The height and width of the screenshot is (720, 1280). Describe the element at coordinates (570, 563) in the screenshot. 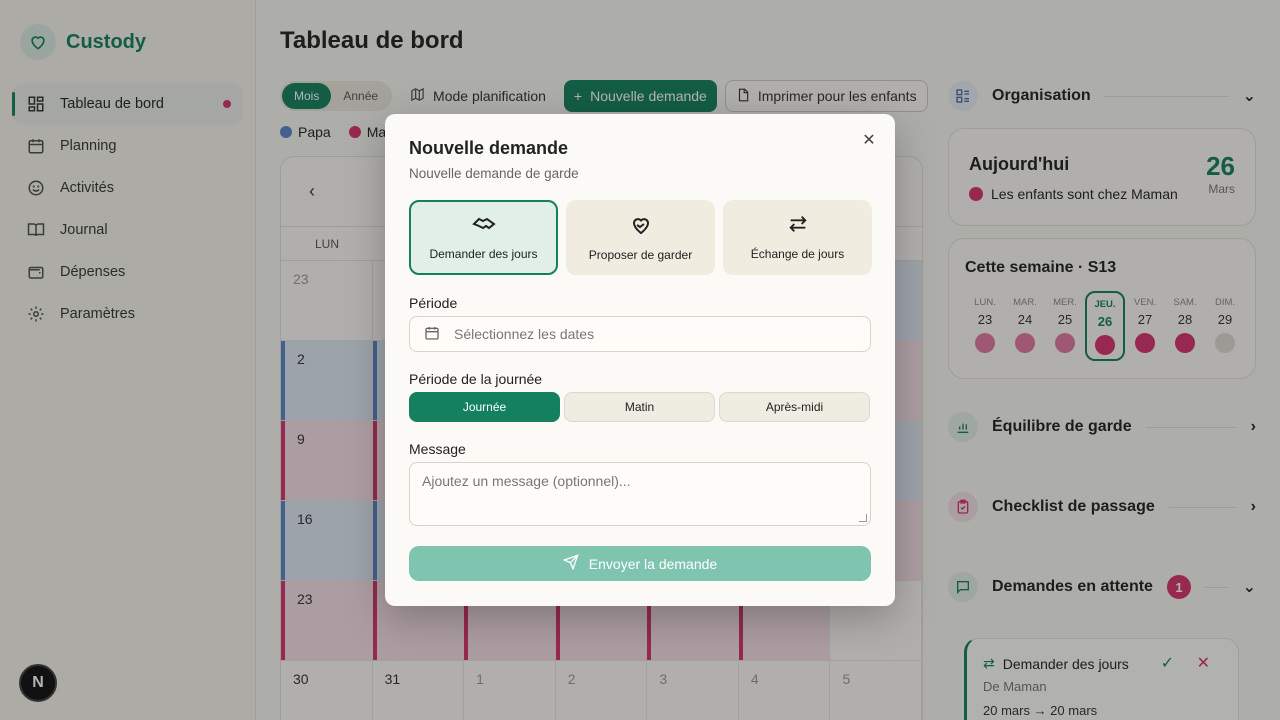

I see `send-icon` at that location.